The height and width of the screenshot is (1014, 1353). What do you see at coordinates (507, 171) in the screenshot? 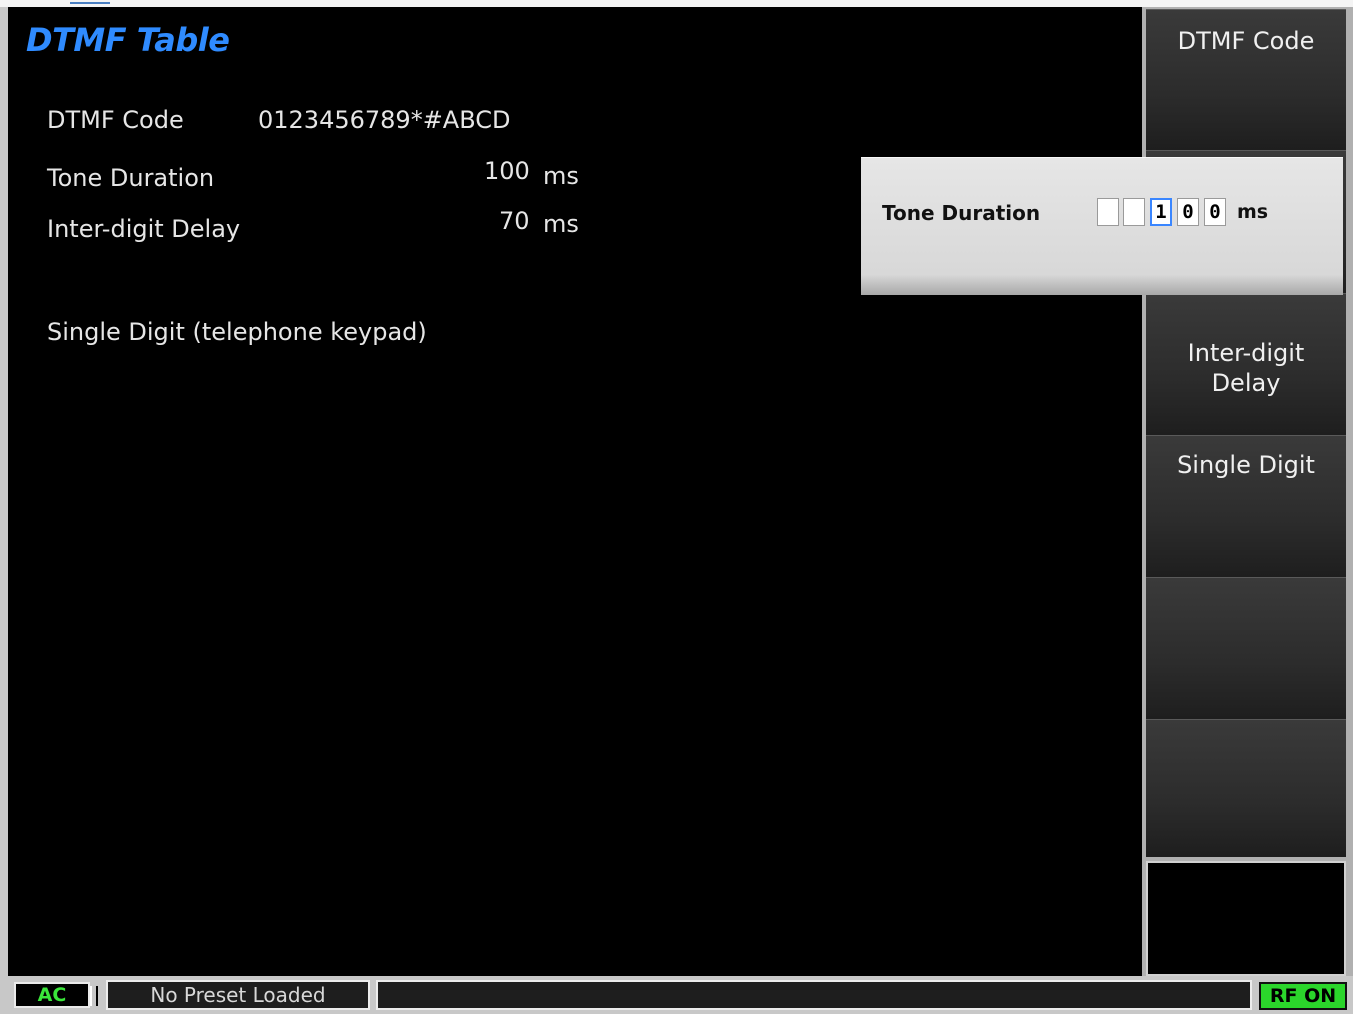
I see `tone-duration-value: 100` at bounding box center [507, 171].